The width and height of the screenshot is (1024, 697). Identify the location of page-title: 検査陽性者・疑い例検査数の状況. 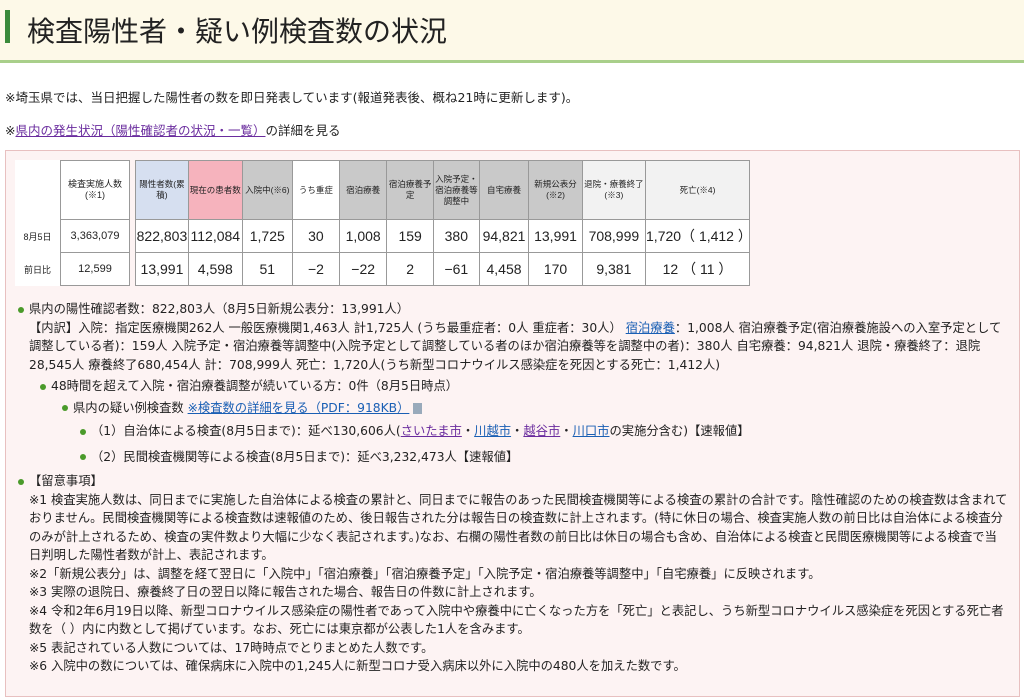
(237, 31).